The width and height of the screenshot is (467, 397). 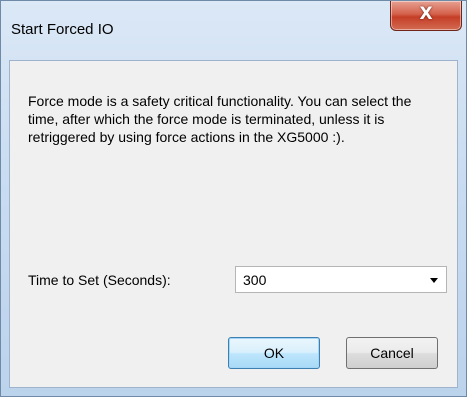 What do you see at coordinates (62, 29) in the screenshot?
I see `window-title: Start Forced IO` at bounding box center [62, 29].